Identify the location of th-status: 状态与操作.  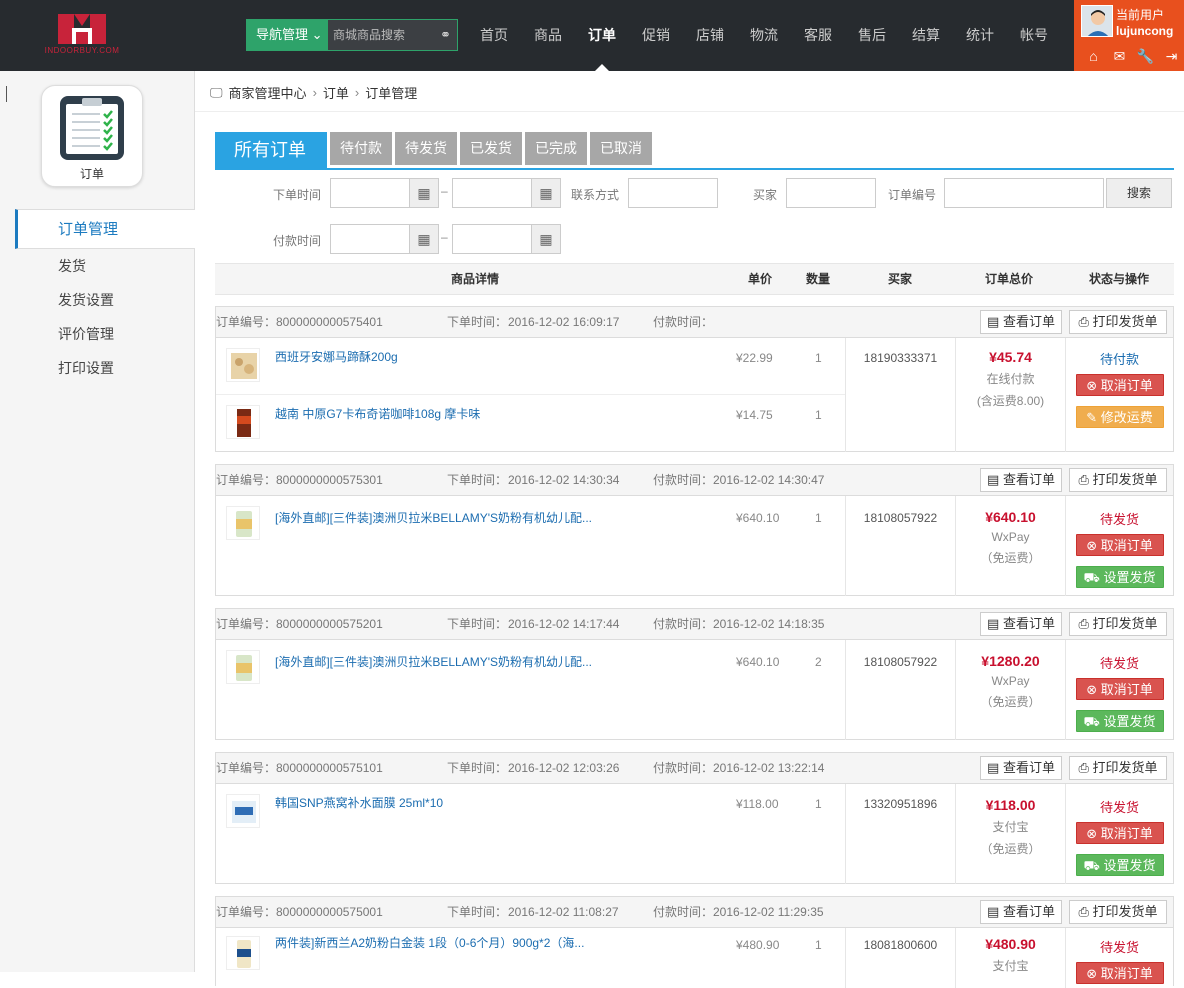
(1118, 279).